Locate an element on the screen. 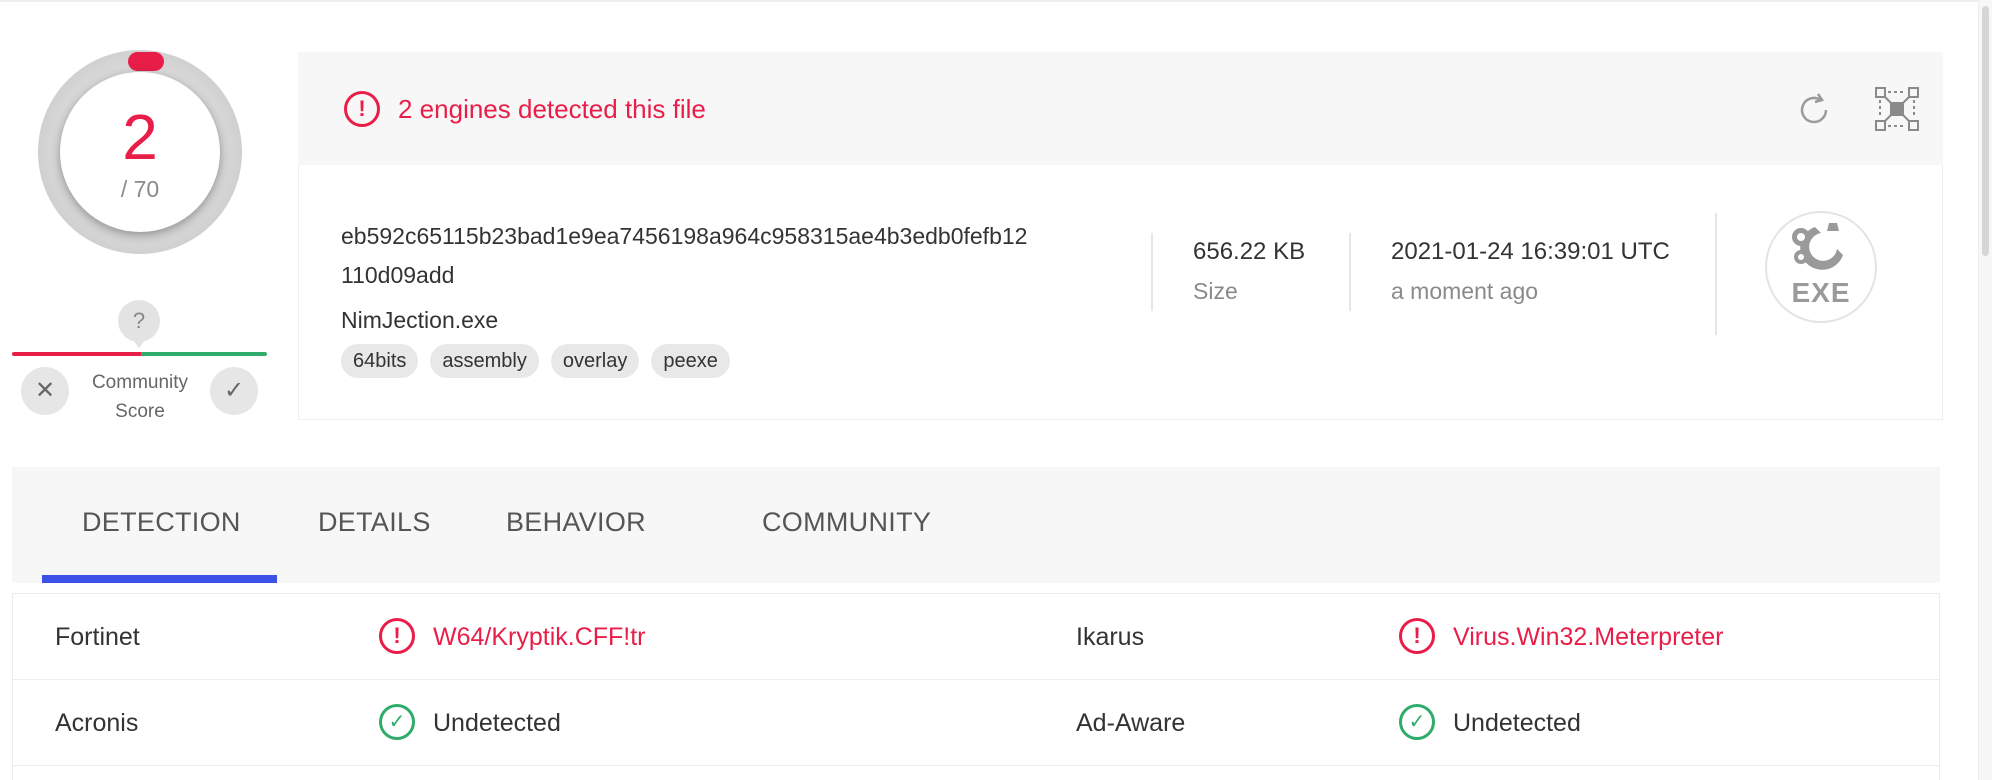 This screenshot has height=780, width=1992. gears-icon is located at coordinates (1817, 246).